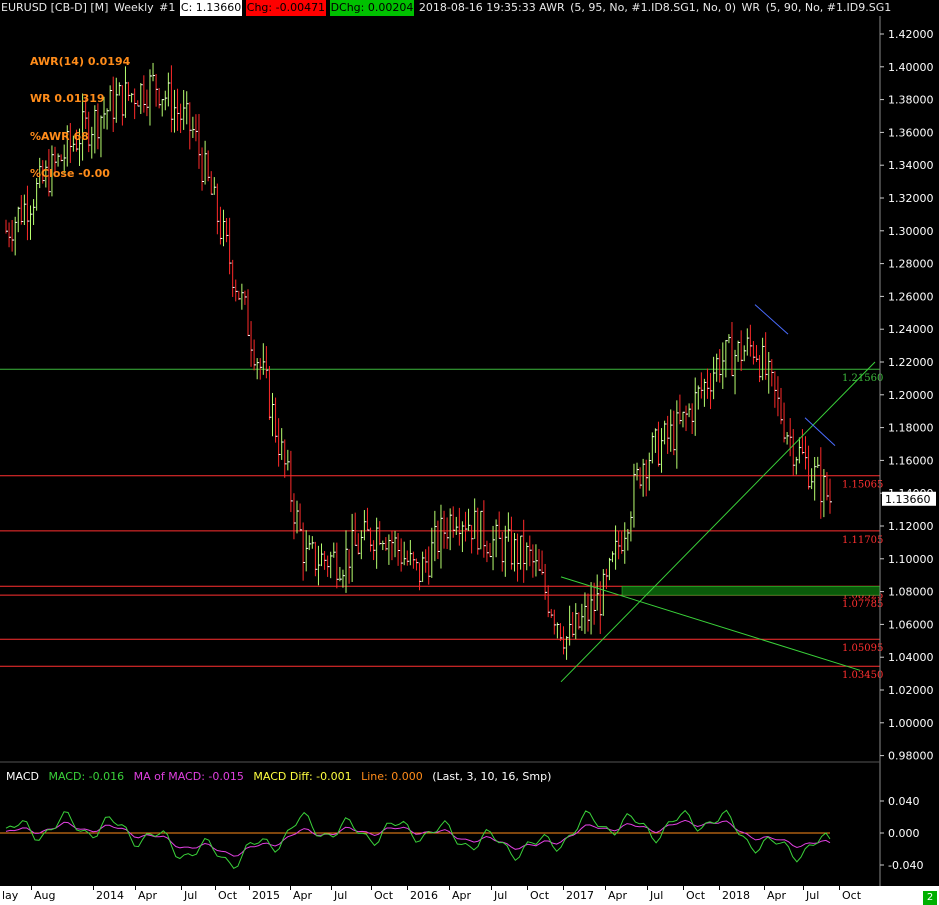 This screenshot has height=905, width=939. I want to click on price-tick-label: 1.38000, so click(911, 100).